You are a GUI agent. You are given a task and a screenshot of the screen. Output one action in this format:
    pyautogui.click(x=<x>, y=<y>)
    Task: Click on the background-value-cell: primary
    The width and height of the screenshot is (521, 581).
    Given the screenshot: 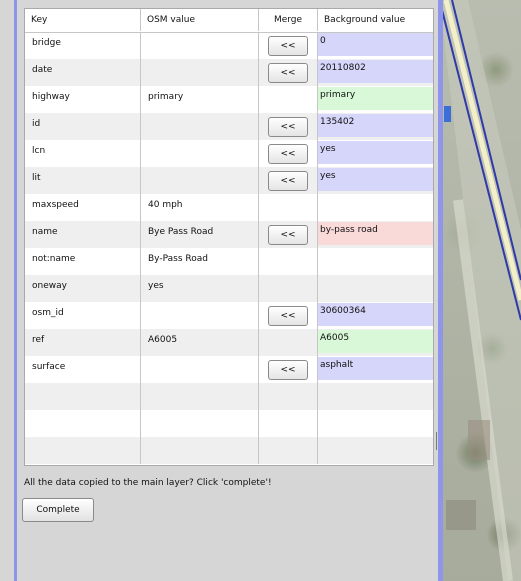 What is the action you would take?
    pyautogui.click(x=375, y=99)
    